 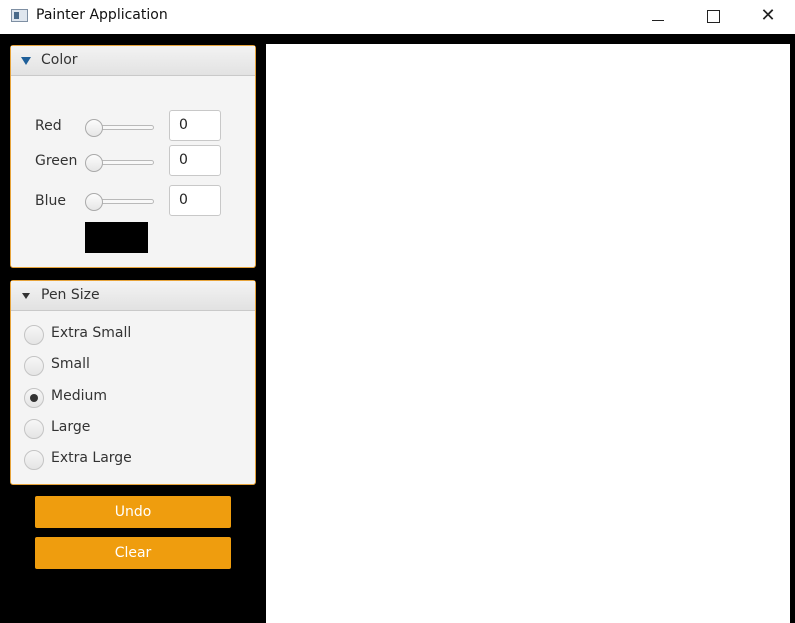 What do you see at coordinates (119, 163) in the screenshot?
I see `green-slider` at bounding box center [119, 163].